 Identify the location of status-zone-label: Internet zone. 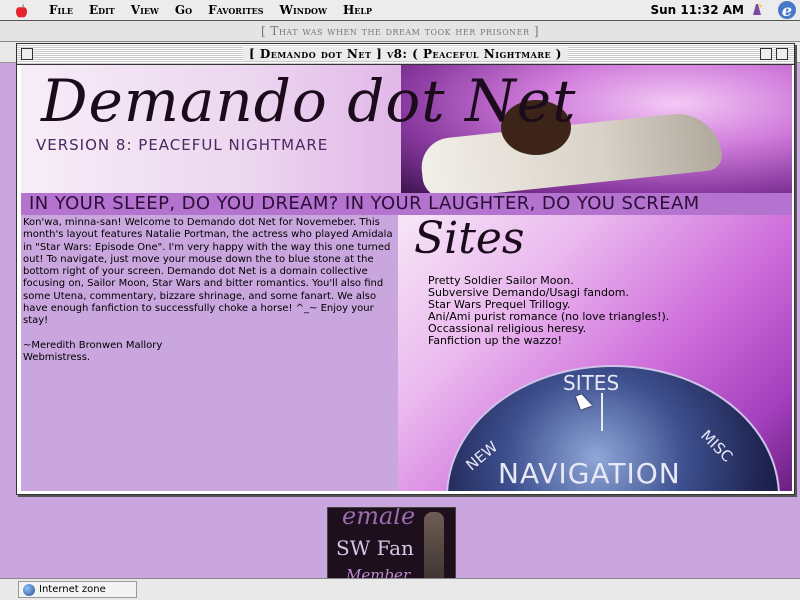
(72, 589).